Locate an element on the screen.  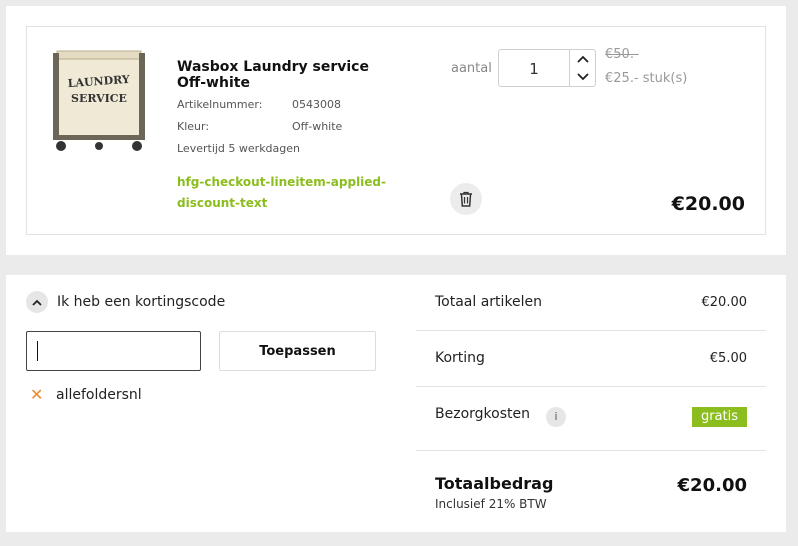
remove-item-button is located at coordinates (466, 199).